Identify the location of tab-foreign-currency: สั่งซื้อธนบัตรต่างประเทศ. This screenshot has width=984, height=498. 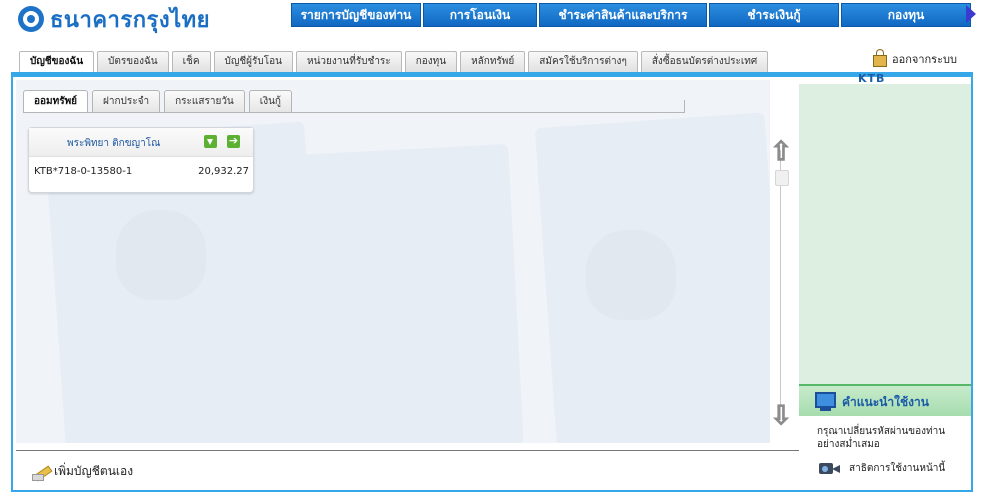
(704, 61).